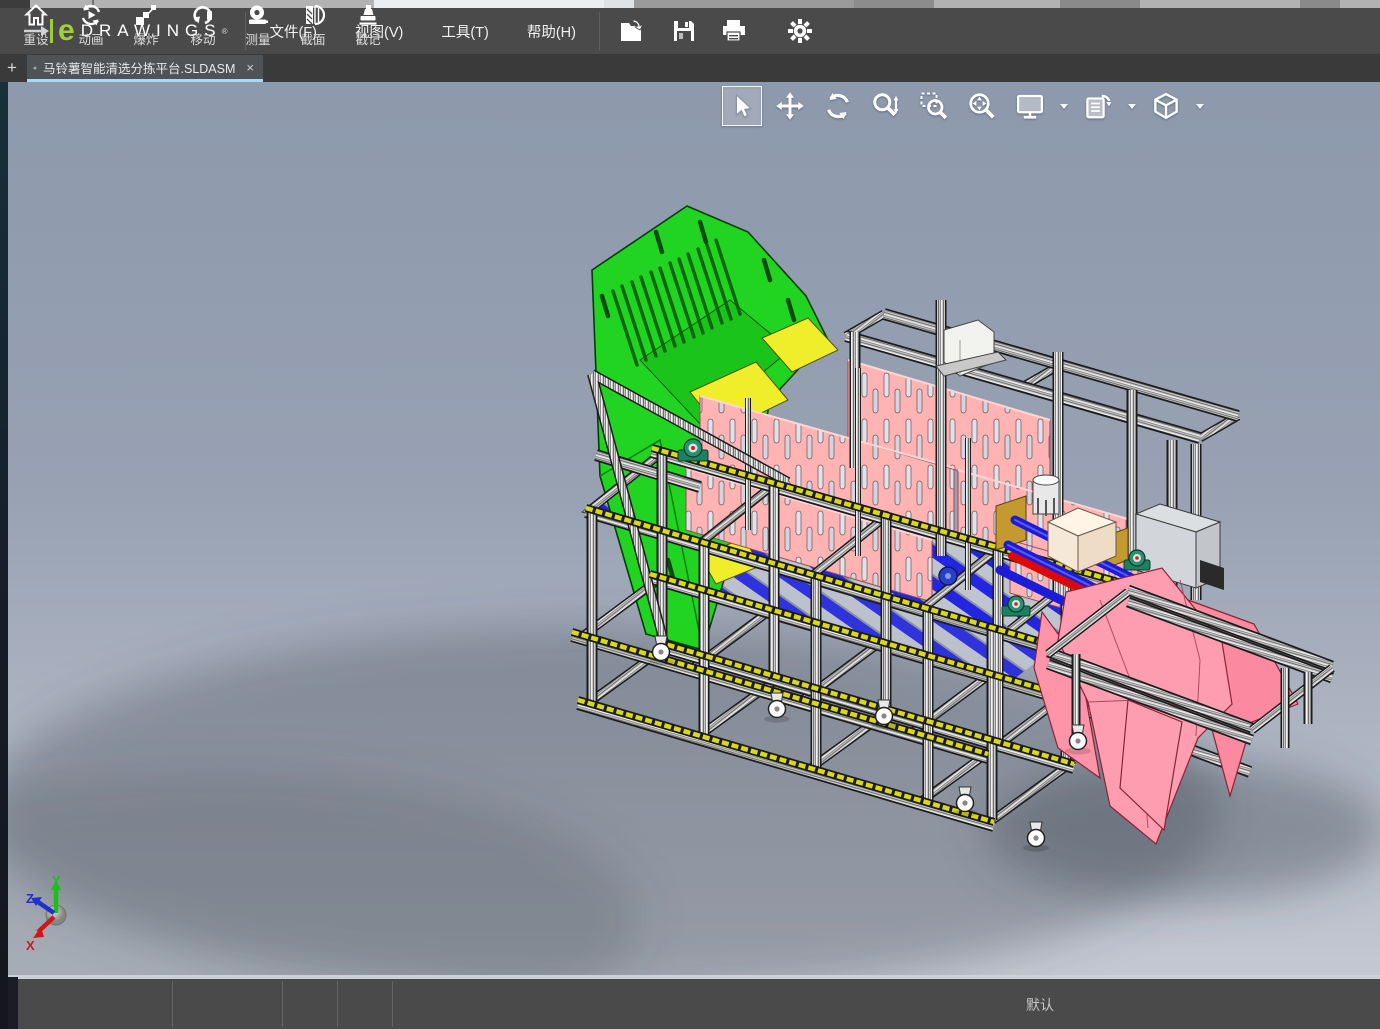  Describe the element at coordinates (690, 1004) in the screenshot. I see `bottom-toolbar` at that location.